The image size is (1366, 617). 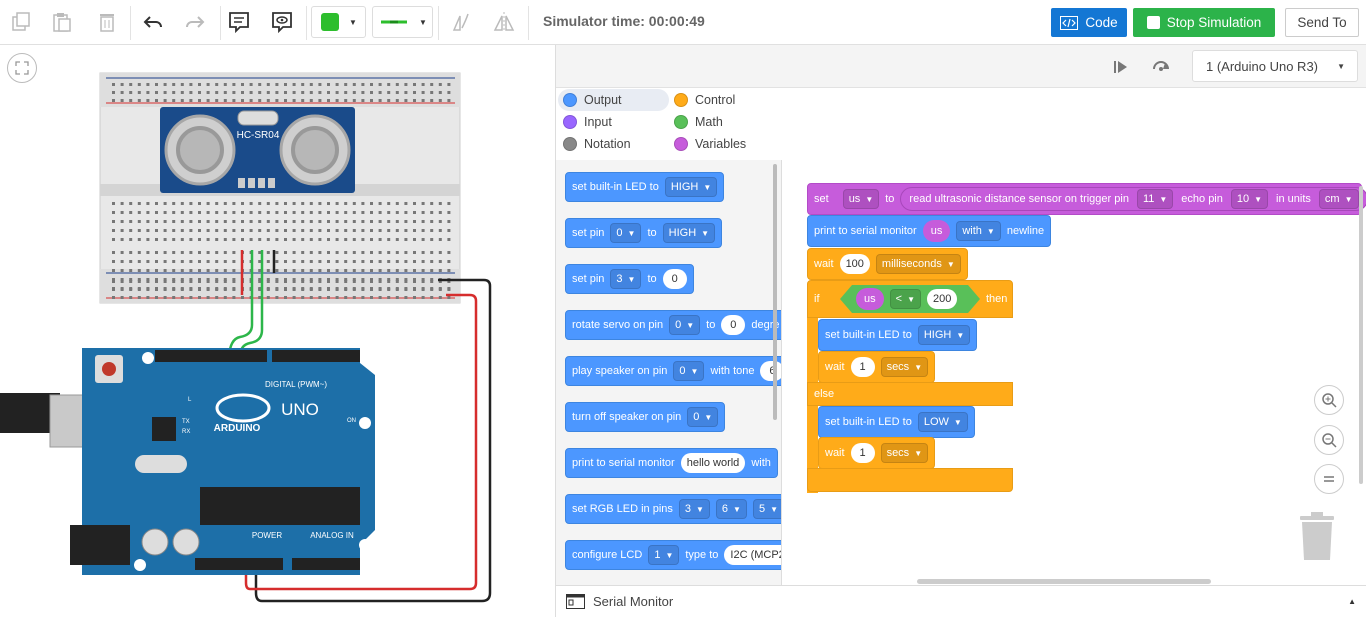 What do you see at coordinates (877, 367) in the screenshot?
I see `wait-secs-block: wait 1 secs ▼` at bounding box center [877, 367].